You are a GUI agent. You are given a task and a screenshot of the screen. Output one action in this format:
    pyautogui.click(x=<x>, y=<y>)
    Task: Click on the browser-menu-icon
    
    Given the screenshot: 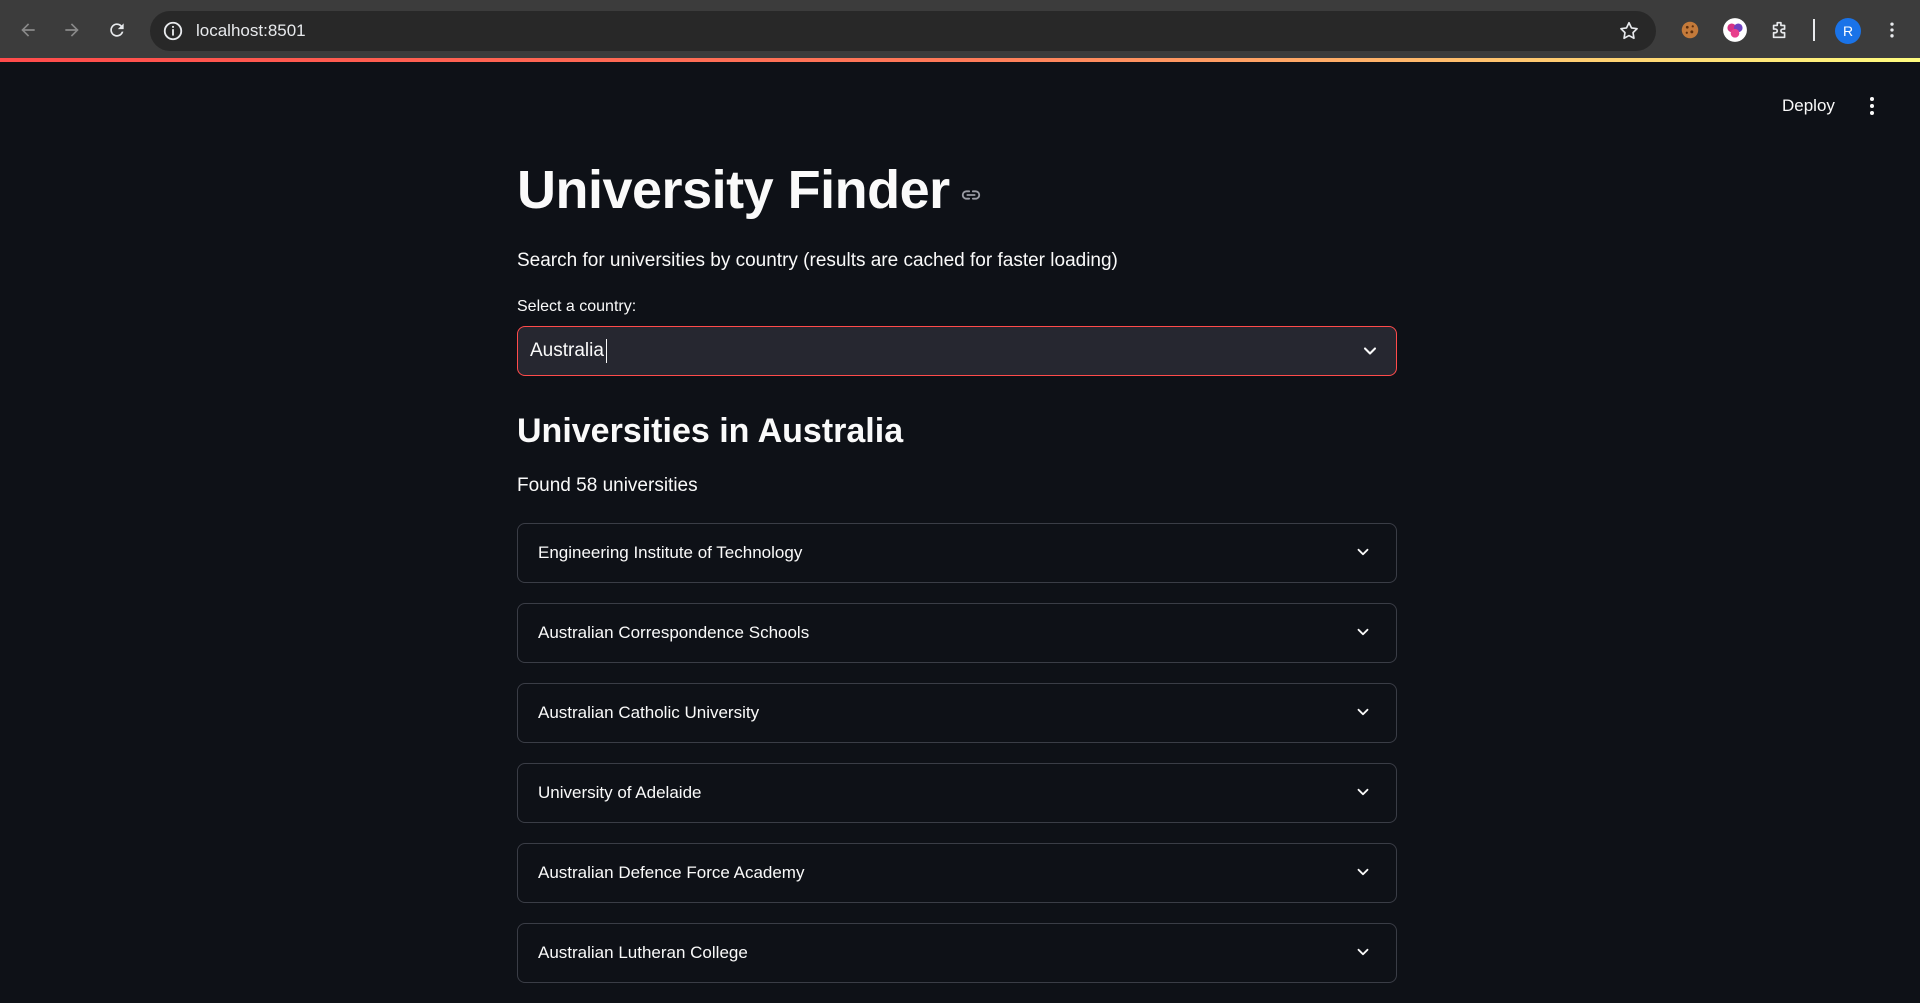 What is the action you would take?
    pyautogui.click(x=1892, y=30)
    